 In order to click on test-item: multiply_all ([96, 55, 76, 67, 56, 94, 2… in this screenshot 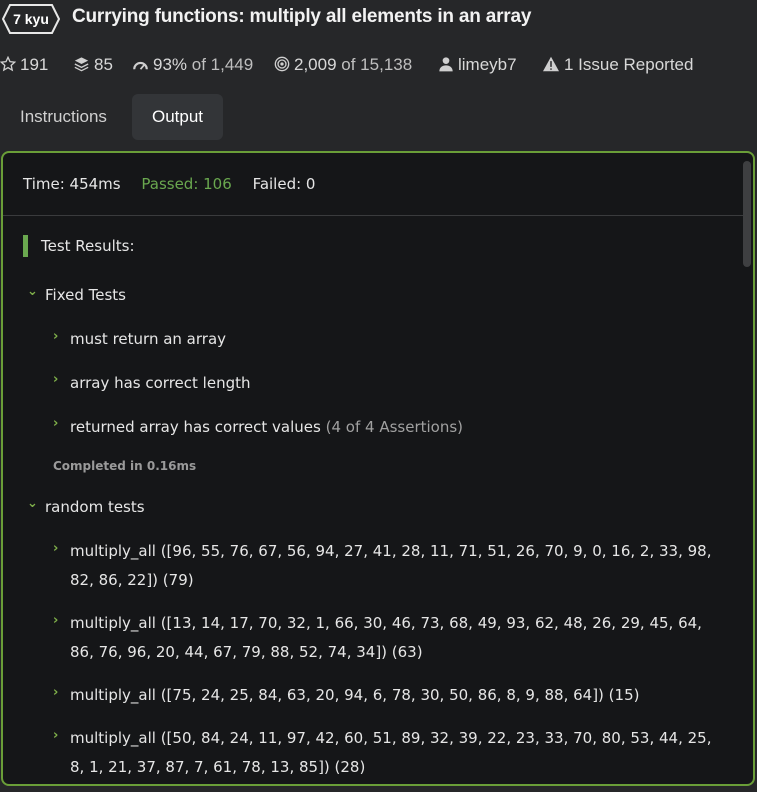, I will do `click(390, 566)`.